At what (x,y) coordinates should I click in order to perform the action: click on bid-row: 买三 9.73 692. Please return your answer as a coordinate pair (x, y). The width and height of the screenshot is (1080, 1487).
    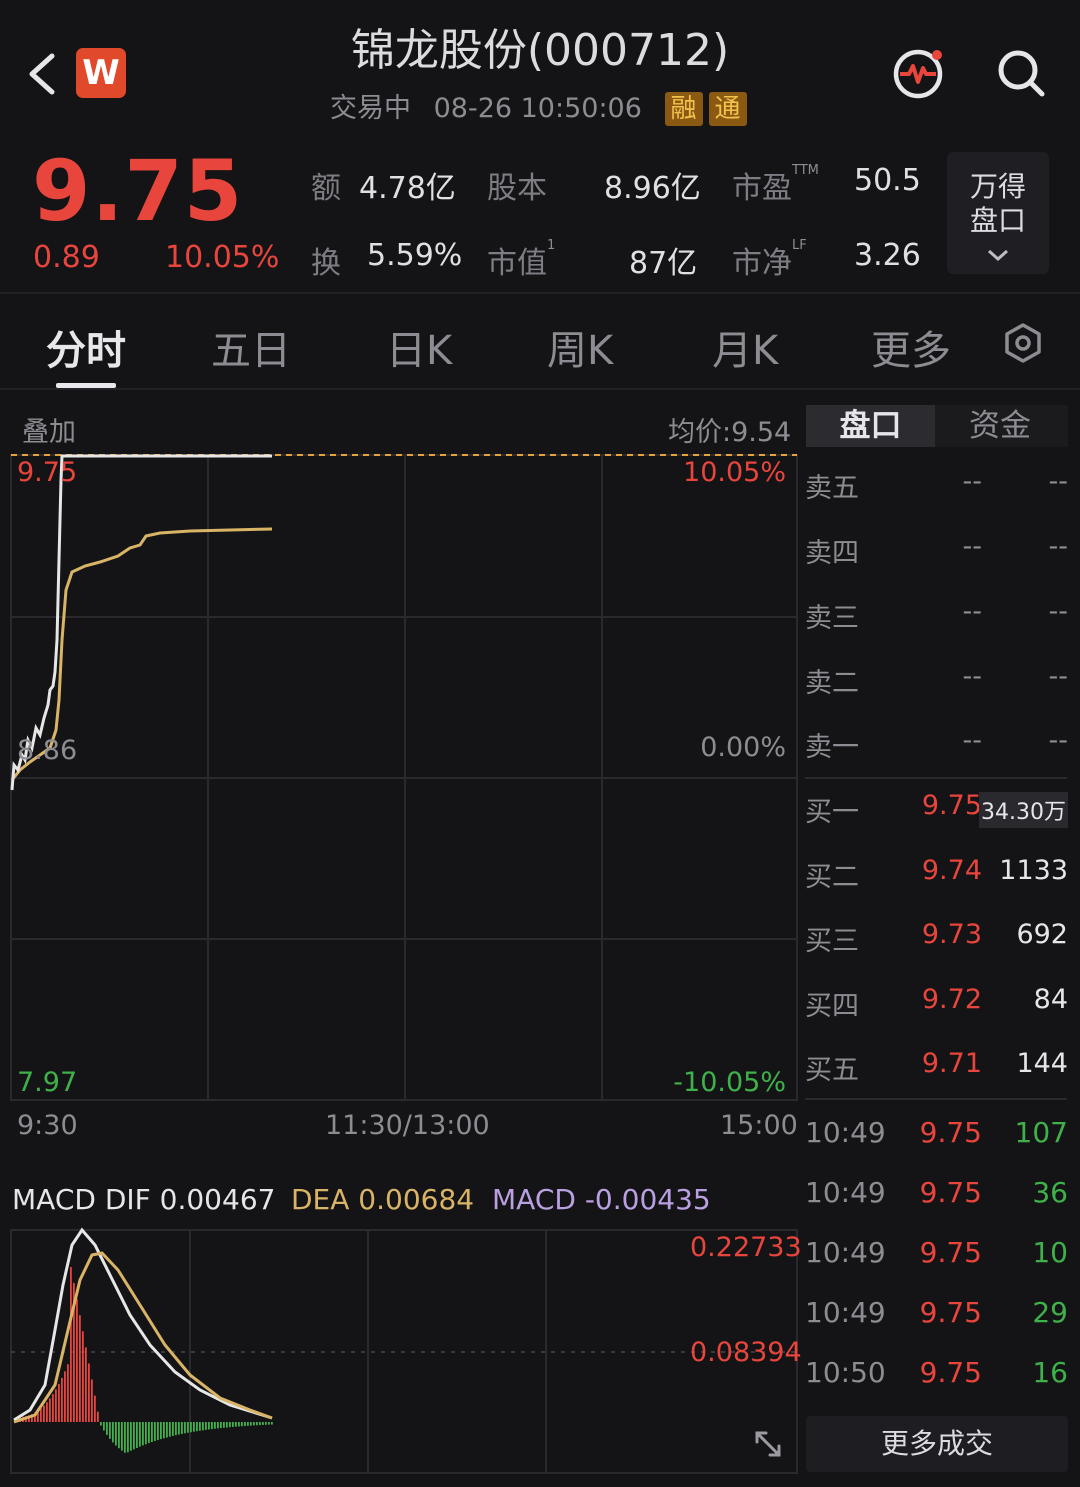
    Looking at the image, I should click on (937, 939).